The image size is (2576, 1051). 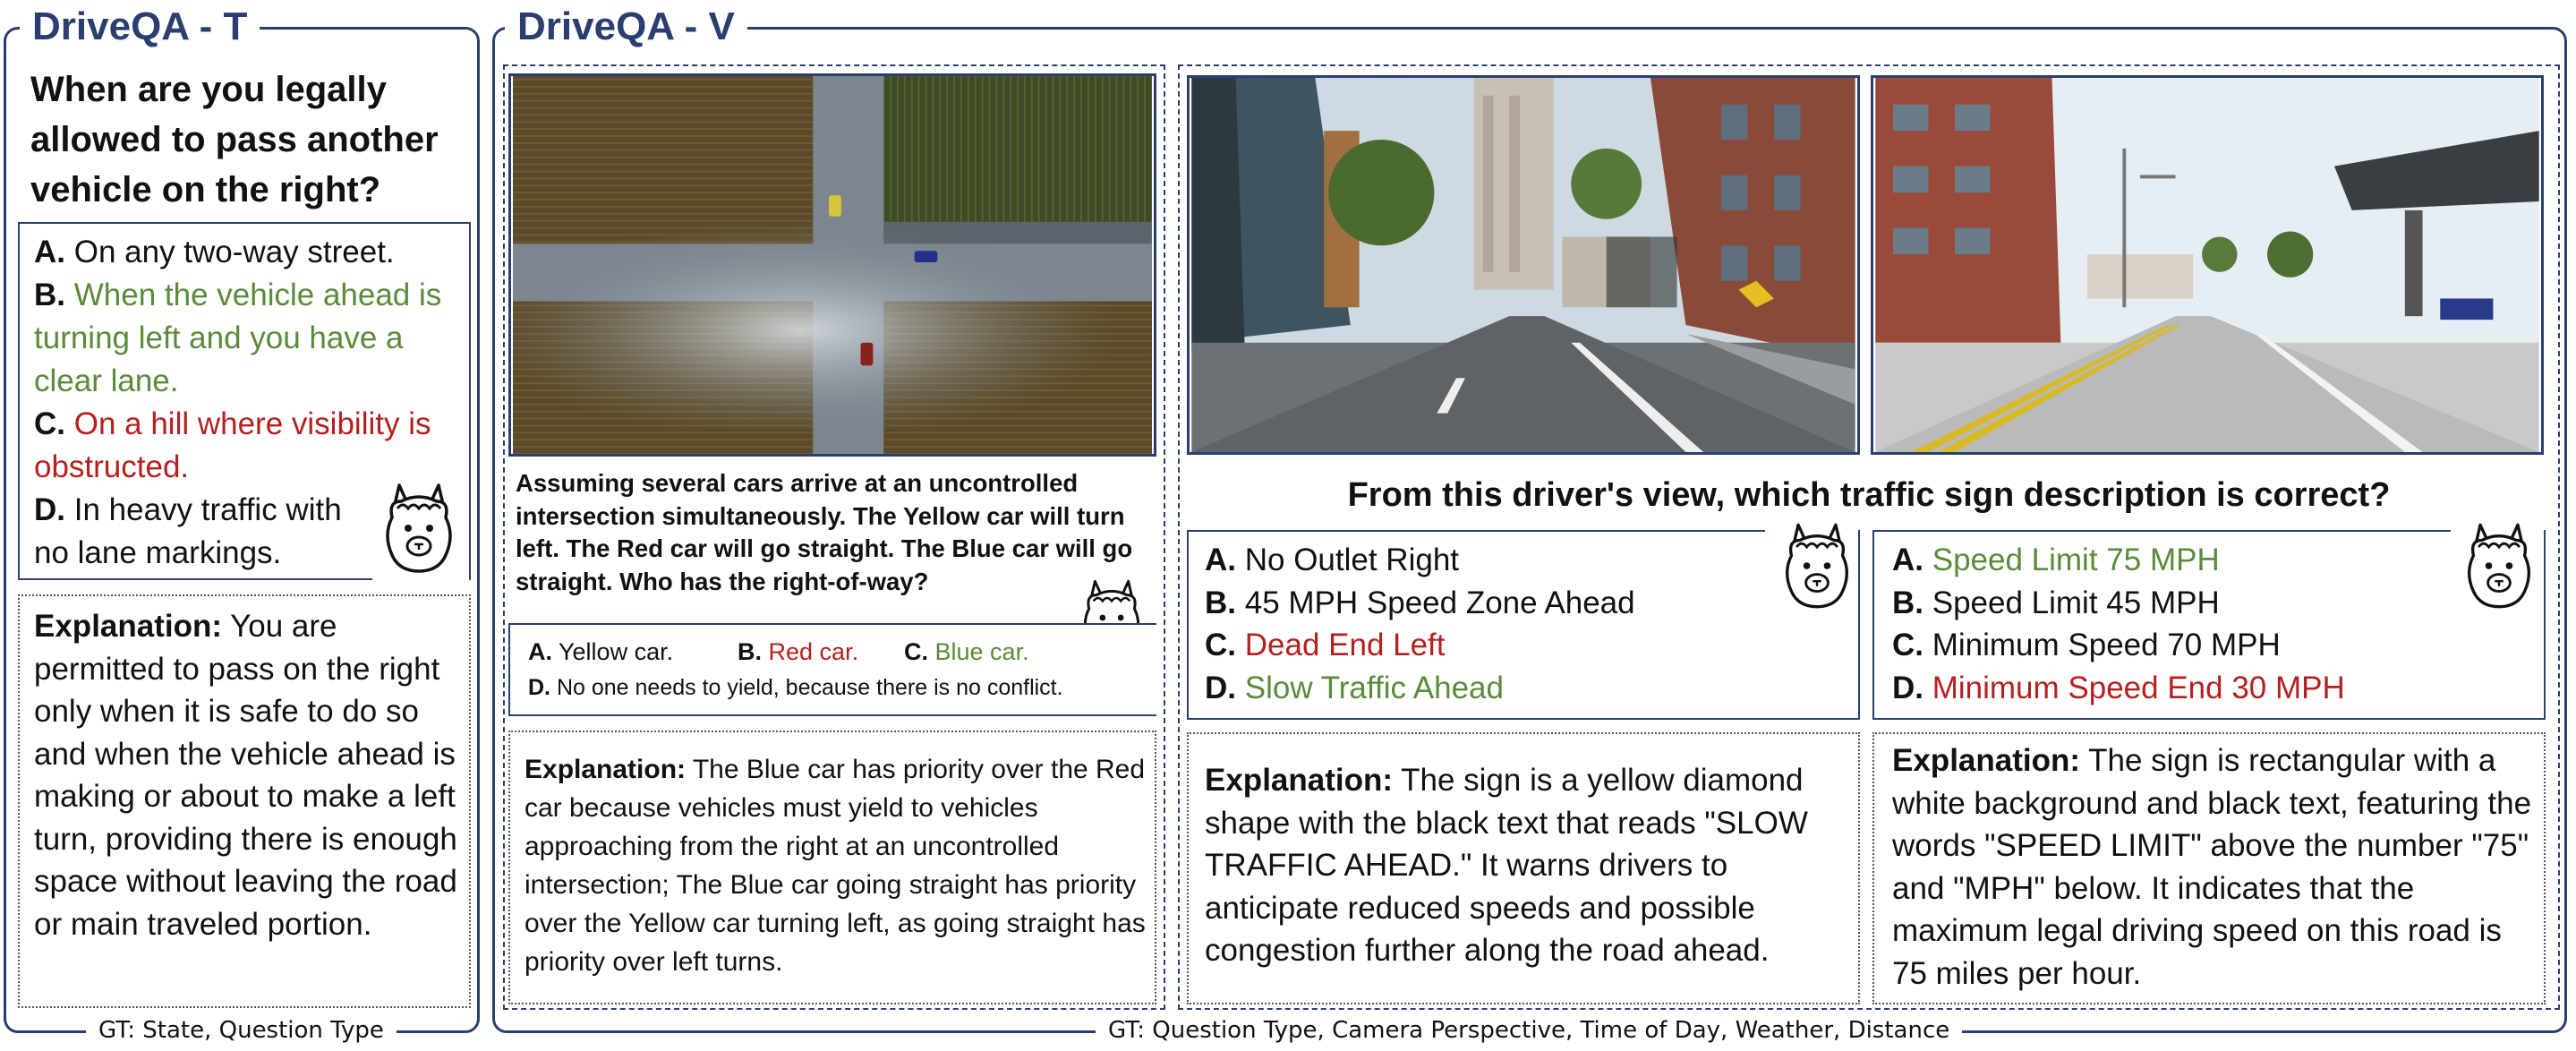 I want to click on intersection-option-b: B. Red car., so click(x=821, y=652).